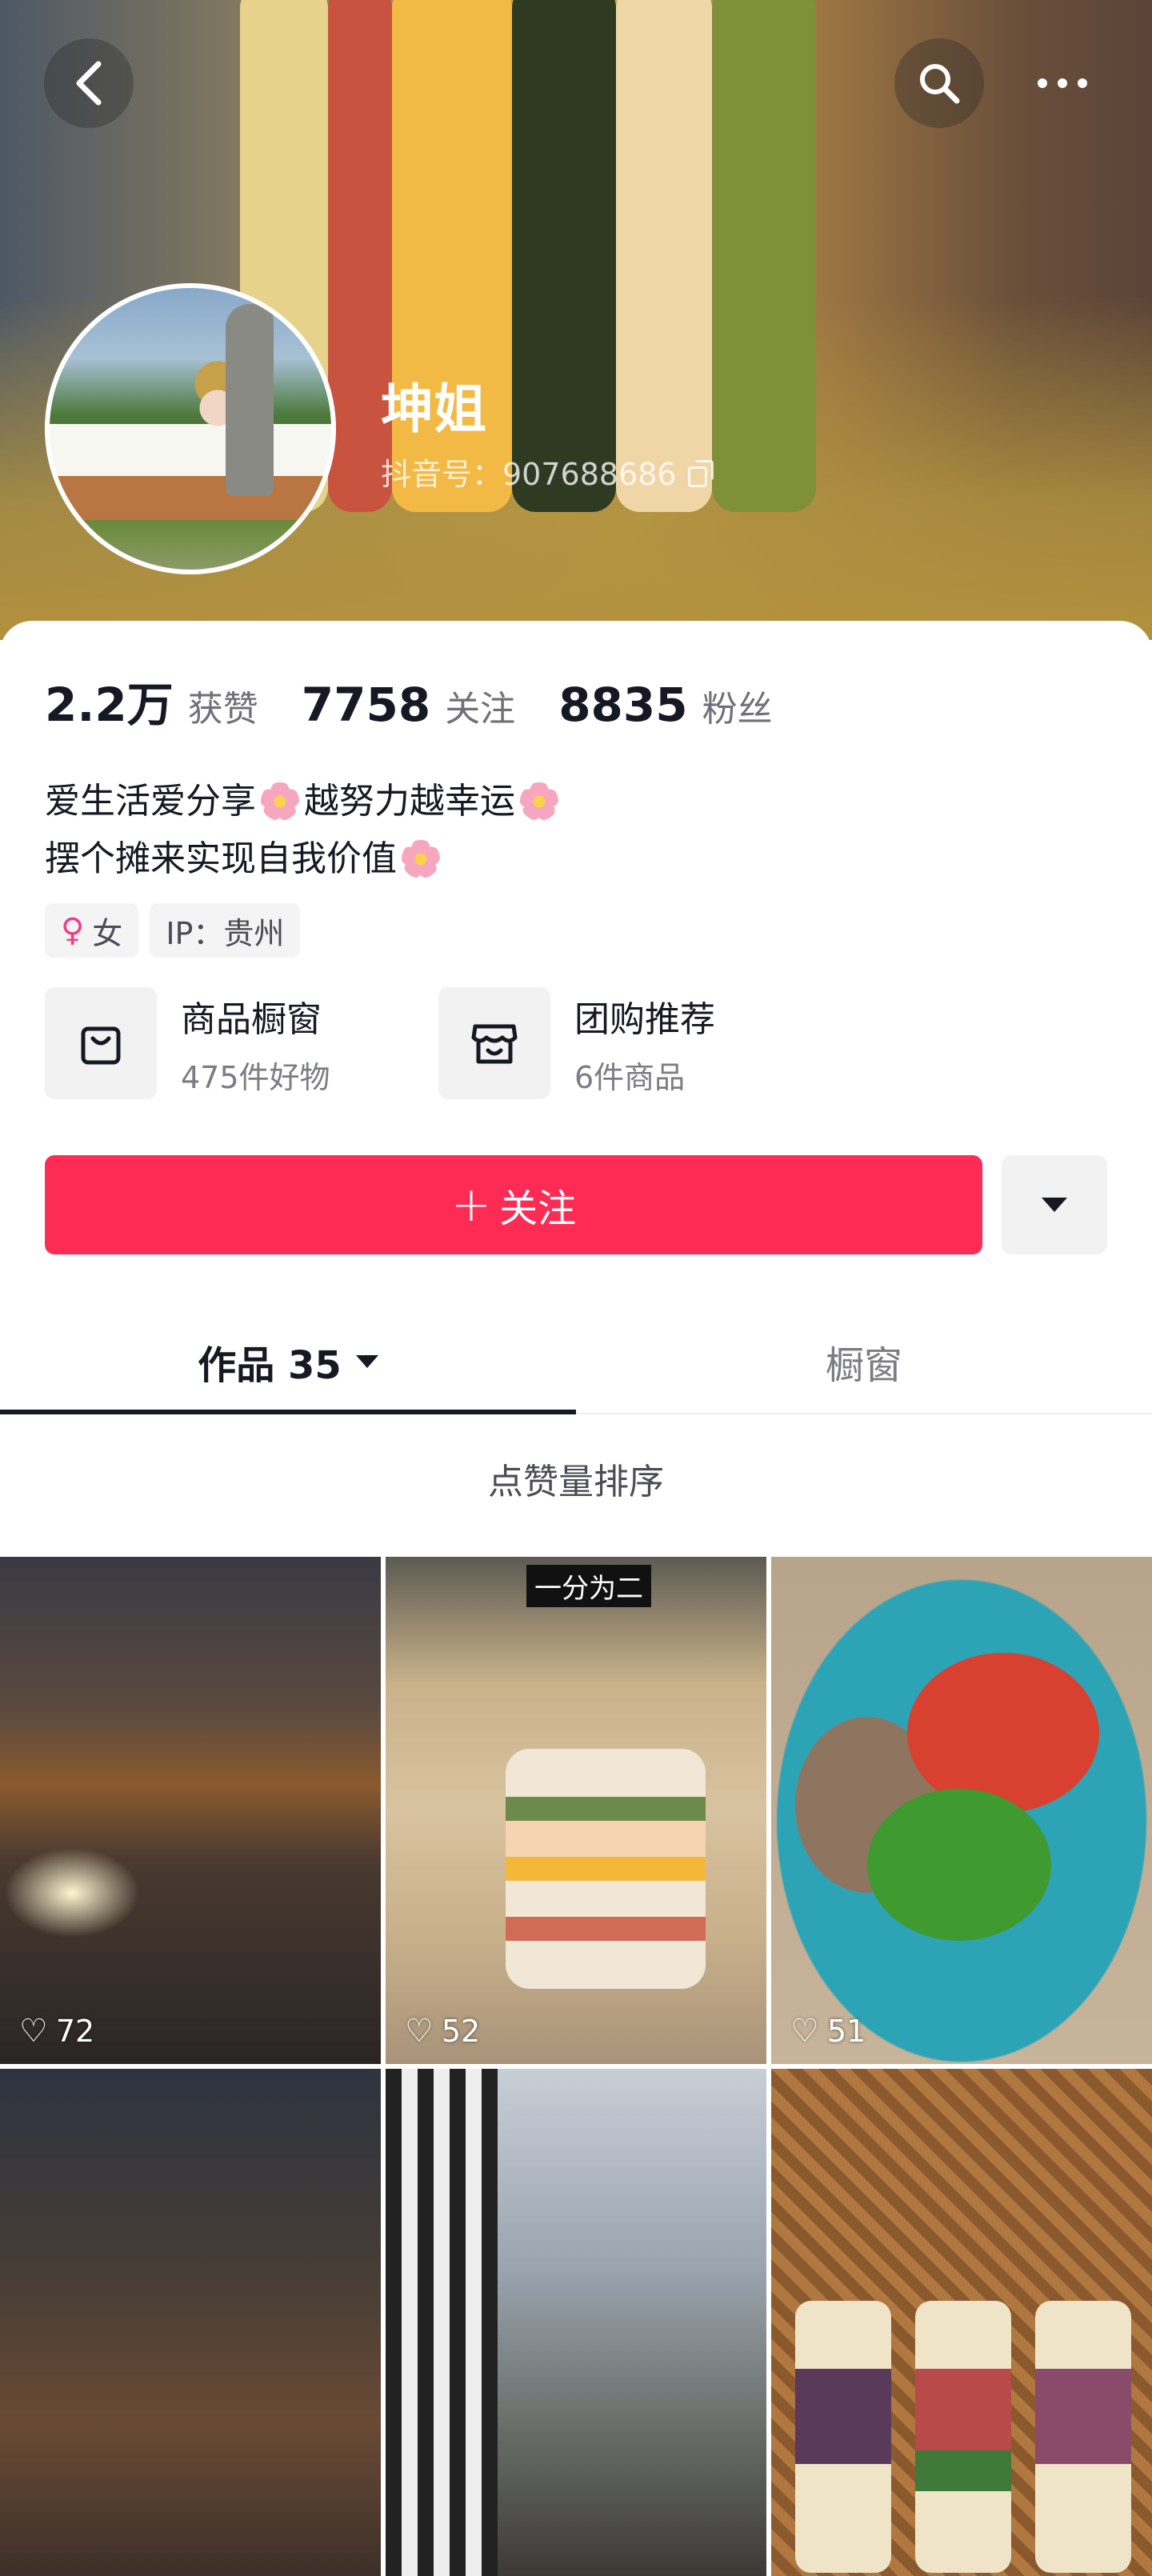 Image resolution: width=1152 pixels, height=2576 pixels. Describe the element at coordinates (225, 933) in the screenshot. I see `ip-label: IP：贵州` at that location.